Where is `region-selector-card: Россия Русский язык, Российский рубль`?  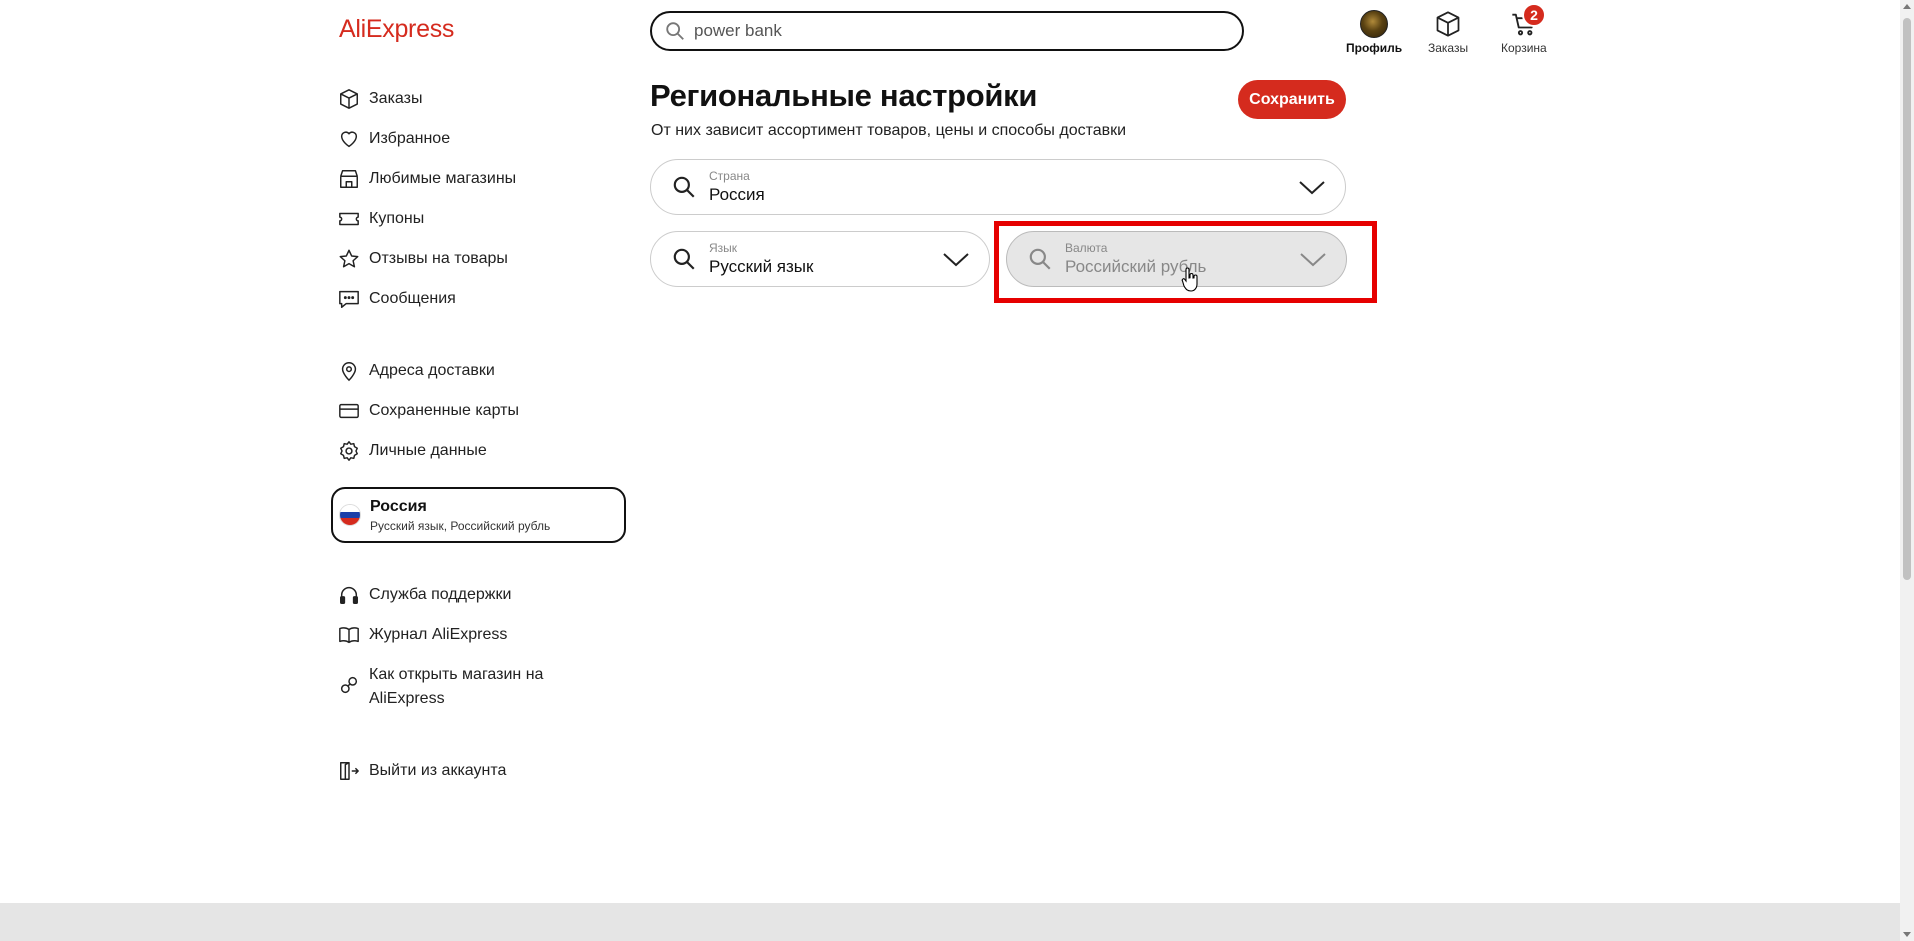
region-selector-card: Россия Русский язык, Российский рубль is located at coordinates (478, 515).